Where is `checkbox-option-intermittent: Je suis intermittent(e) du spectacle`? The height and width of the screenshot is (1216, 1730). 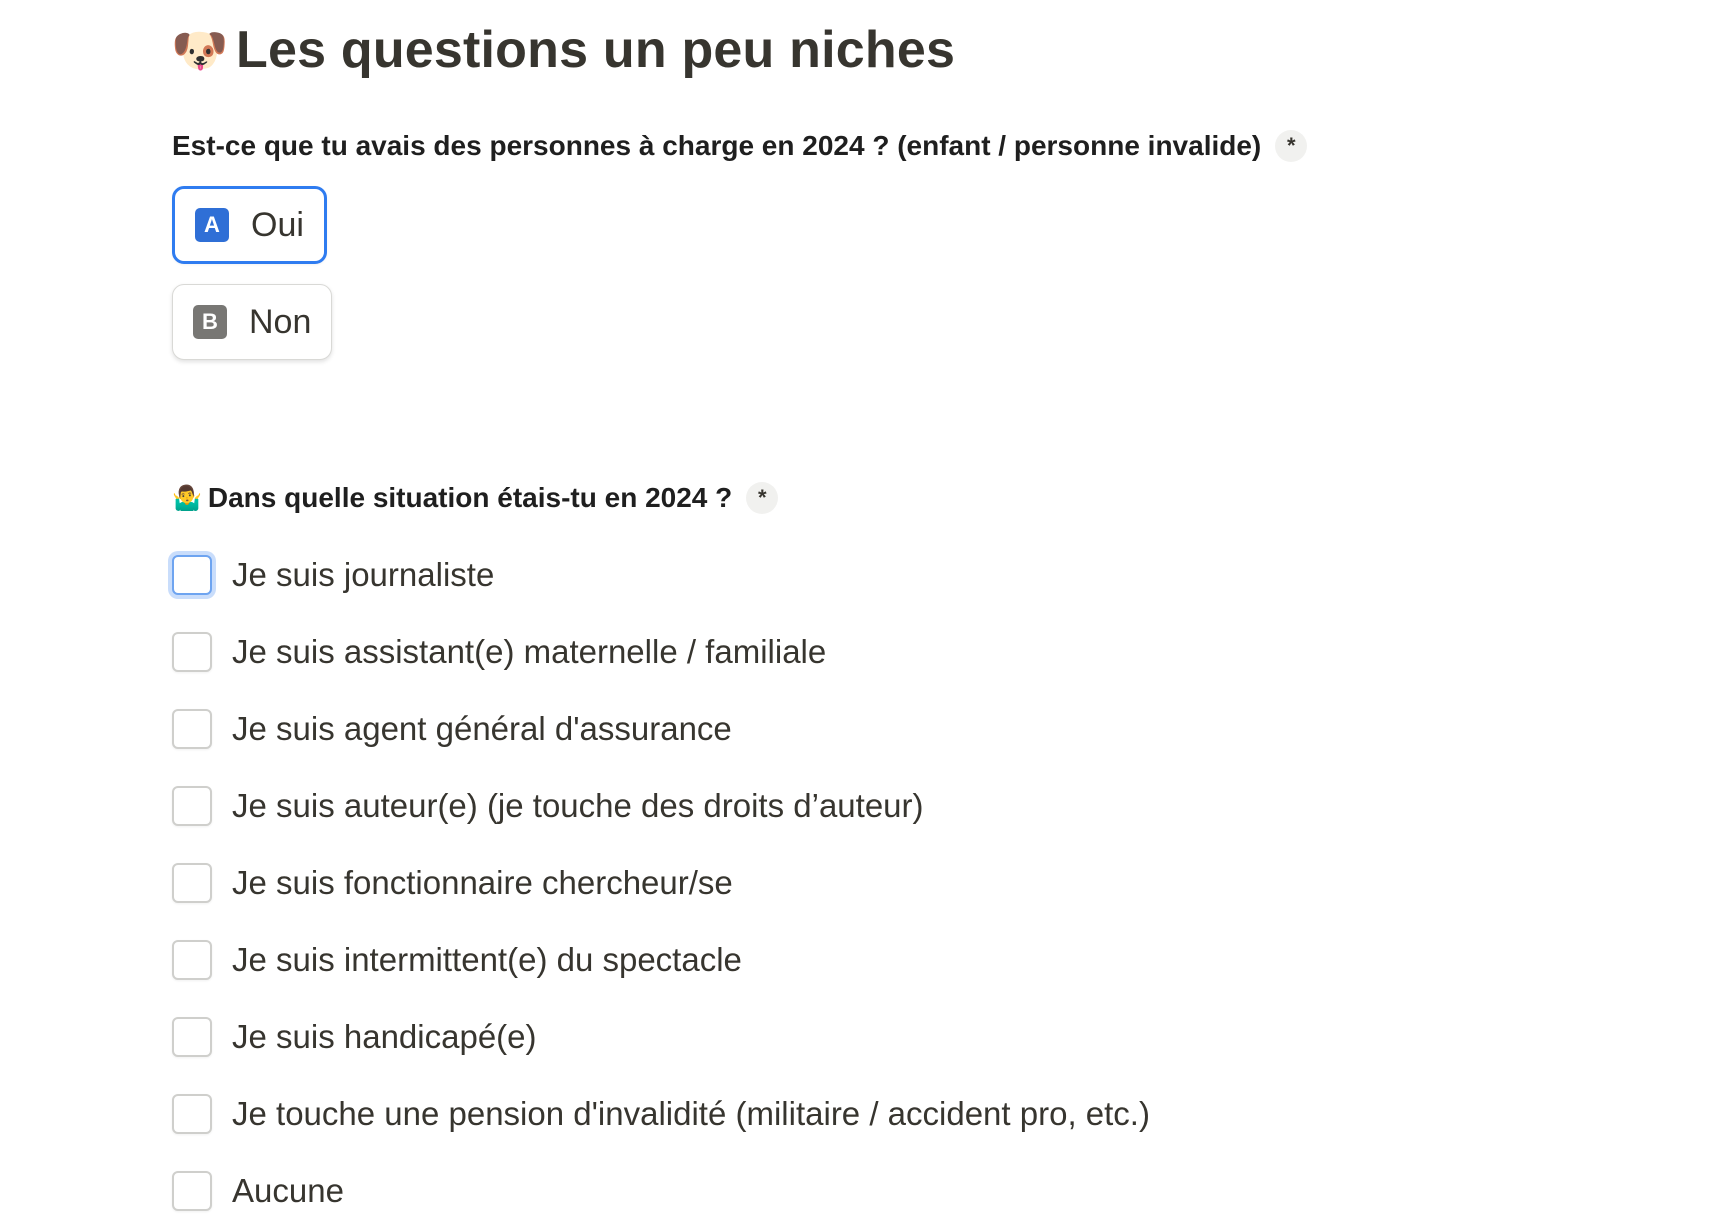 checkbox-option-intermittent: Je suis intermittent(e) du spectacle is located at coordinates (457, 960).